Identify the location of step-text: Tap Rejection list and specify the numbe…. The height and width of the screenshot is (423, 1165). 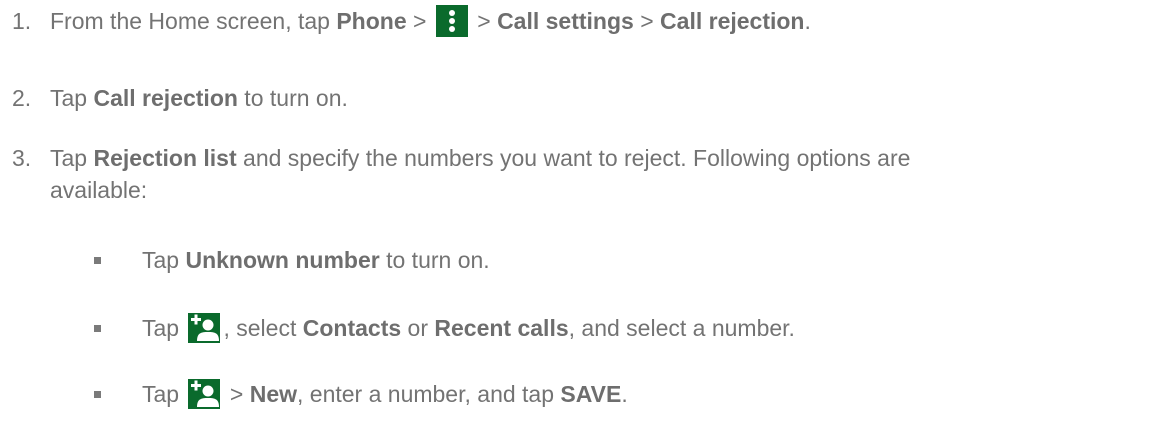
(480, 158).